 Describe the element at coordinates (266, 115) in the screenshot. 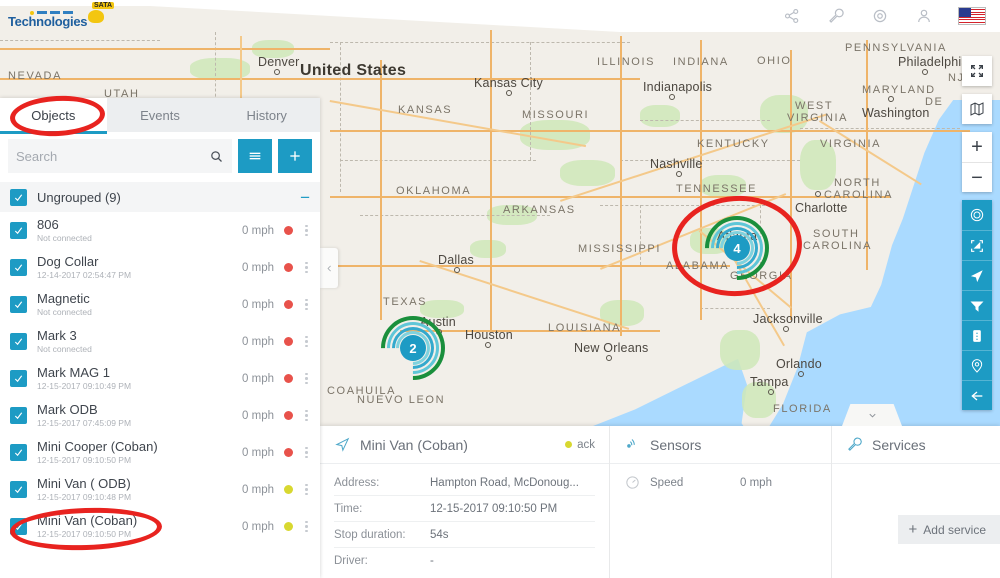

I see `tab-history: History` at that location.